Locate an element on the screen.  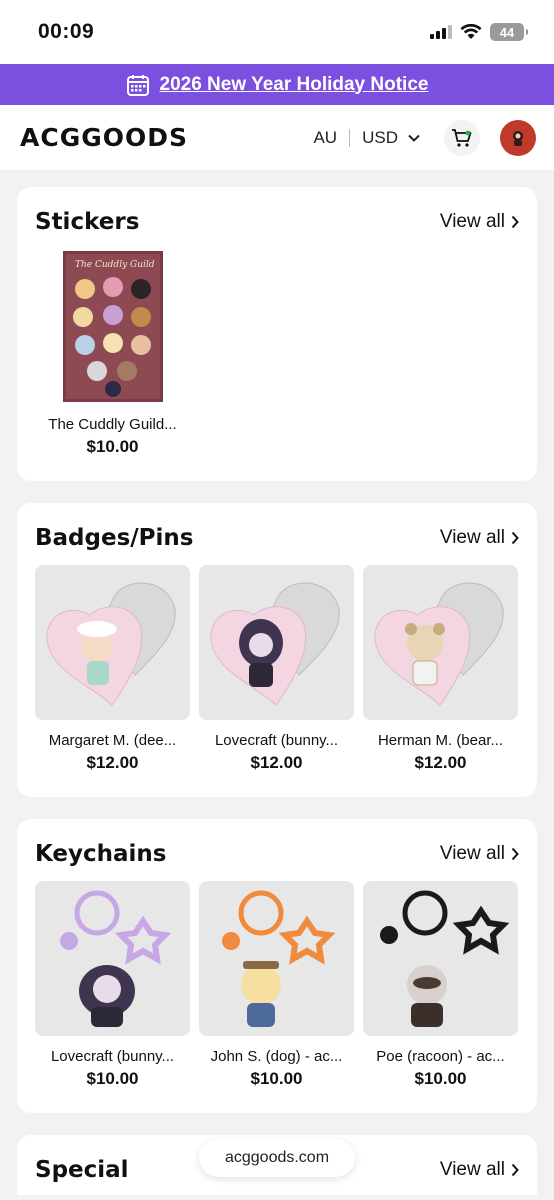
status-time: 00:09 is located at coordinates (66, 31).